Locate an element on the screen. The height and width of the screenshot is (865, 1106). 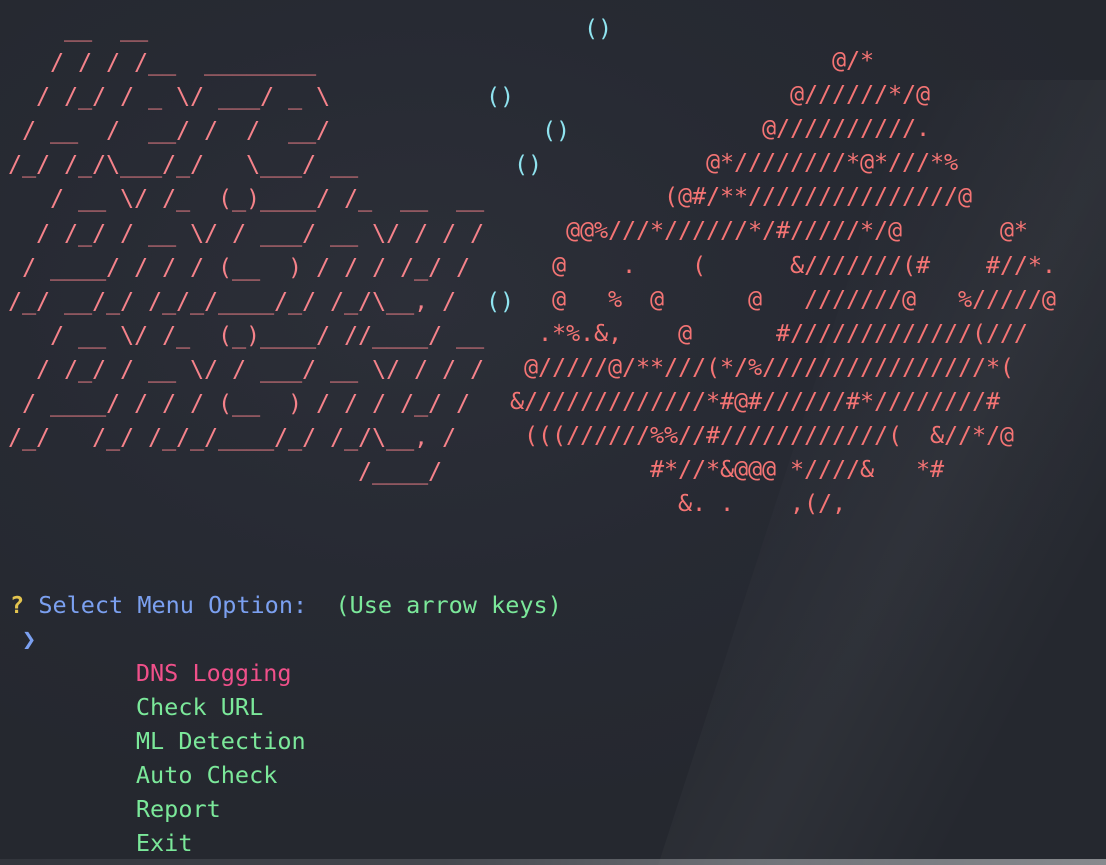
window-bottom-edge is located at coordinates (553, 862).